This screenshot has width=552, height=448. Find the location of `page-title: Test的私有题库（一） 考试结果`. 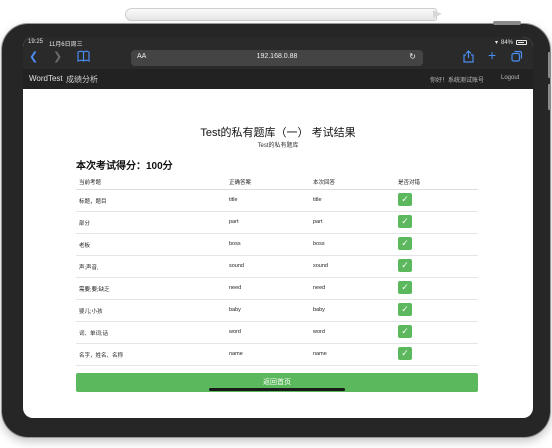

page-title: Test的私有题库（一） 考试结果 is located at coordinates (278, 133).